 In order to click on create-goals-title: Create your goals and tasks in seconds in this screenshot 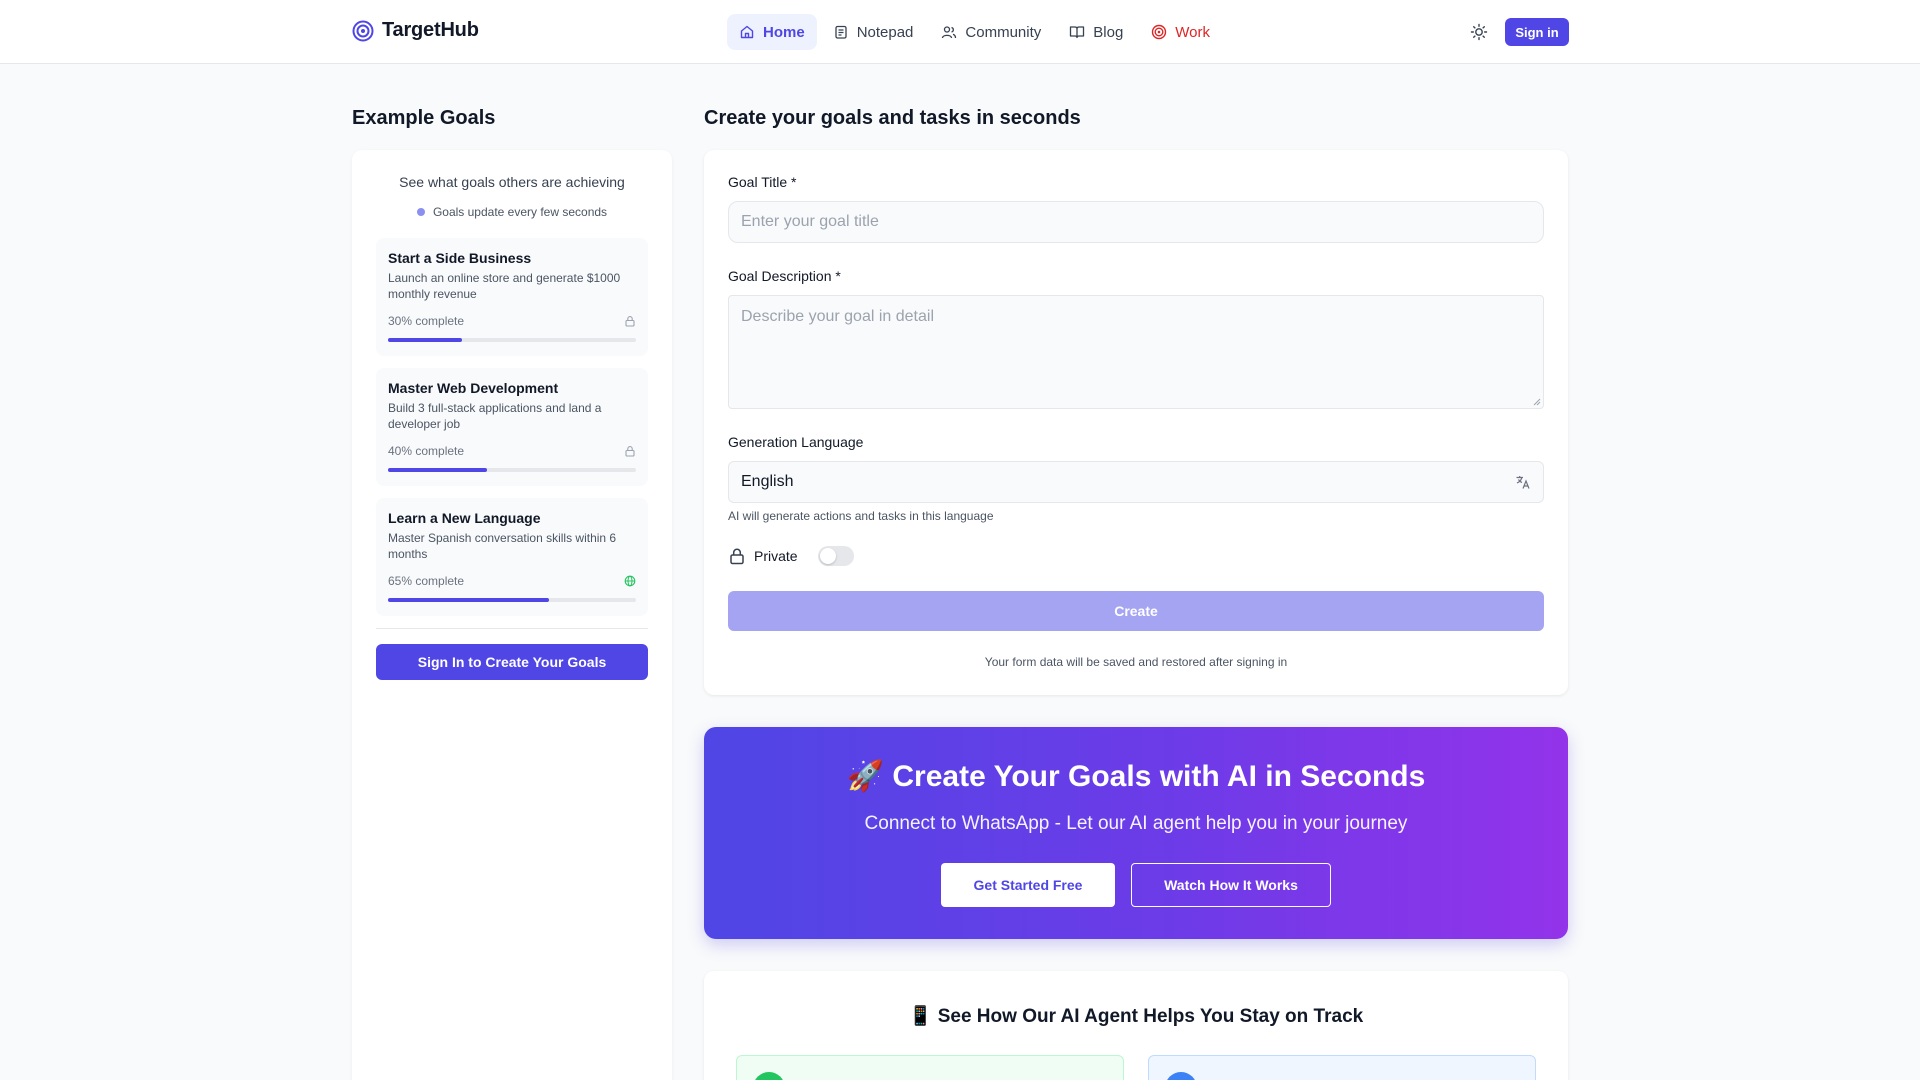, I will do `click(892, 118)`.